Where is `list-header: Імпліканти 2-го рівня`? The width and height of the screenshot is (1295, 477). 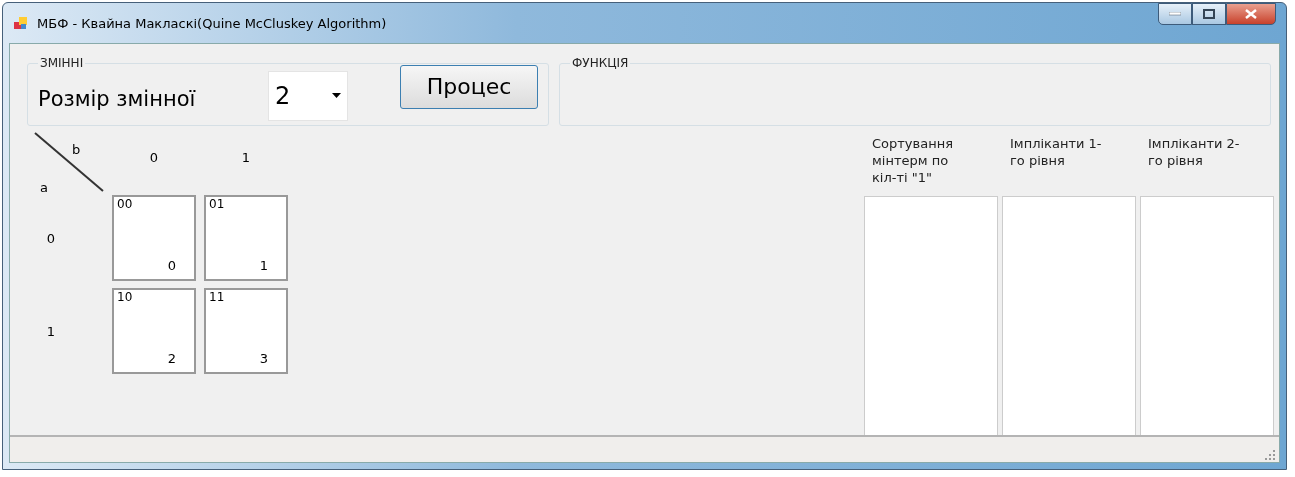
list-header: Імпліканти 2-го рівня is located at coordinates (1194, 152).